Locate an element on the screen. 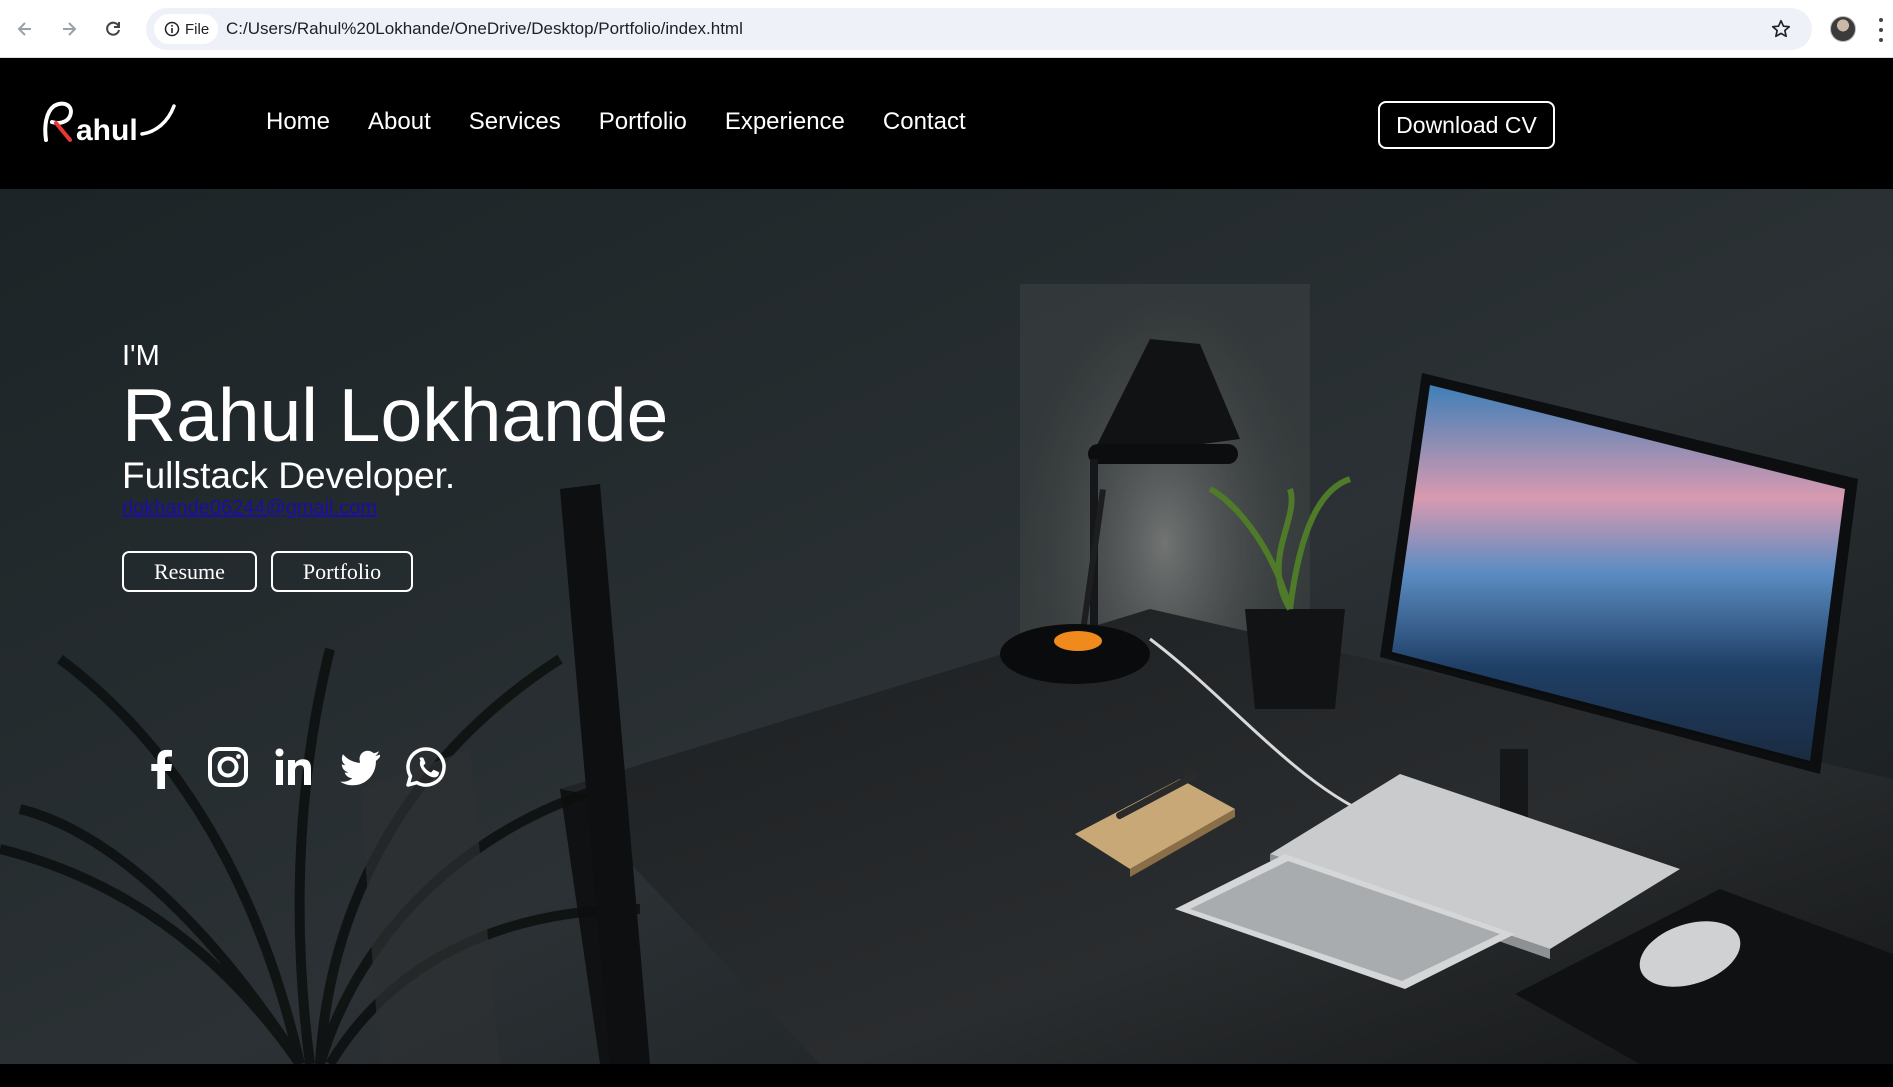 The width and height of the screenshot is (1893, 1087). site-info-label: File is located at coordinates (197, 29).